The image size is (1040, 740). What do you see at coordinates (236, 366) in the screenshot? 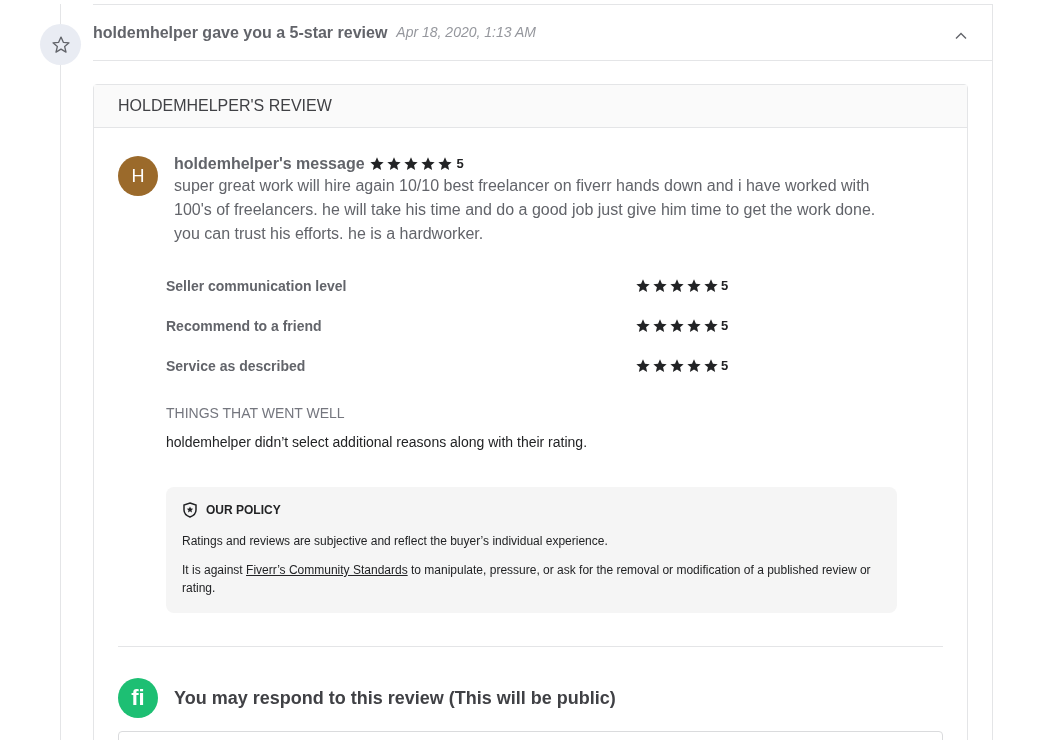
I see `rating-label: Service as described` at bounding box center [236, 366].